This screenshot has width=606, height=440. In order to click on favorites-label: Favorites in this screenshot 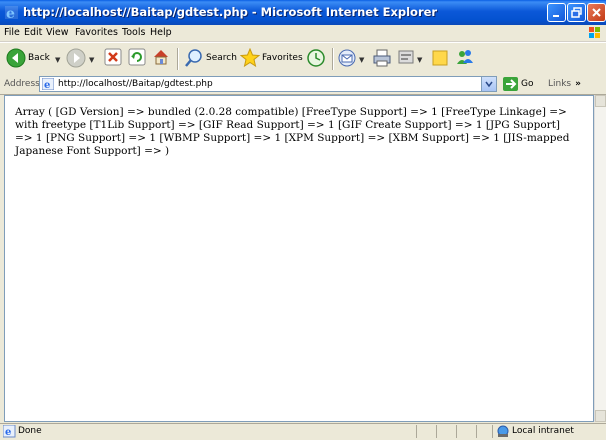, I will do `click(282, 58)`.